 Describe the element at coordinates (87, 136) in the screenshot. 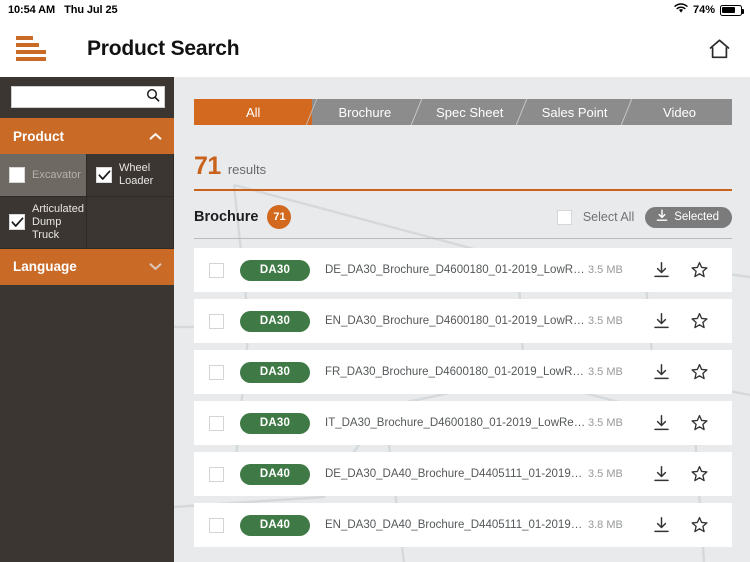

I see `sidebar-section-product: Product` at that location.